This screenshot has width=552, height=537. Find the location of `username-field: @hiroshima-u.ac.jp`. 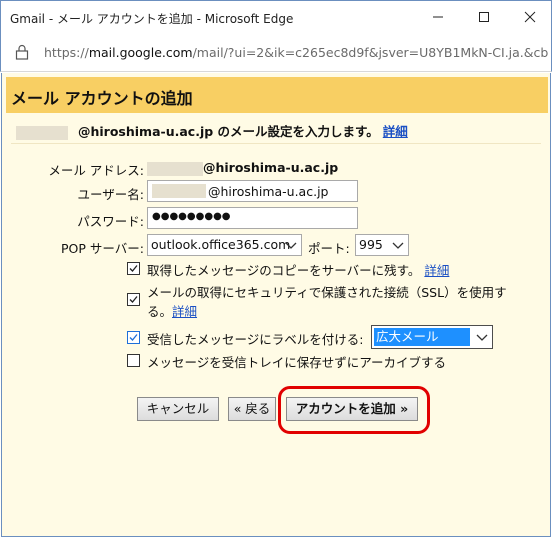

username-field: @hiroshima-u.ac.jp is located at coordinates (252, 191).